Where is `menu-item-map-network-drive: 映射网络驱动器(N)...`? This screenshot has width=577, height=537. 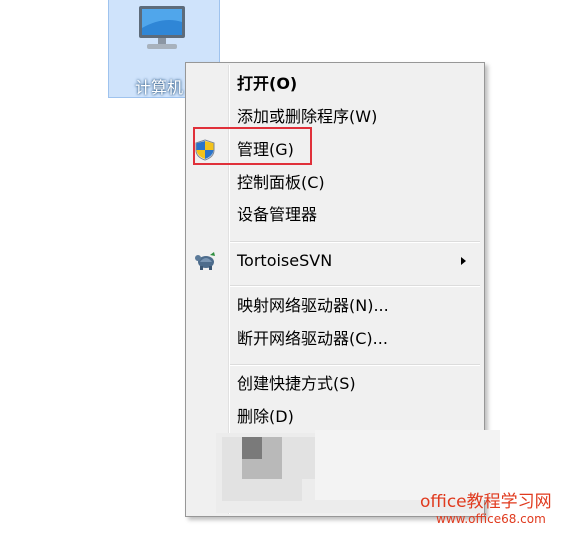
menu-item-map-network-drive: 映射网络驱动器(N)... is located at coordinates (335, 306).